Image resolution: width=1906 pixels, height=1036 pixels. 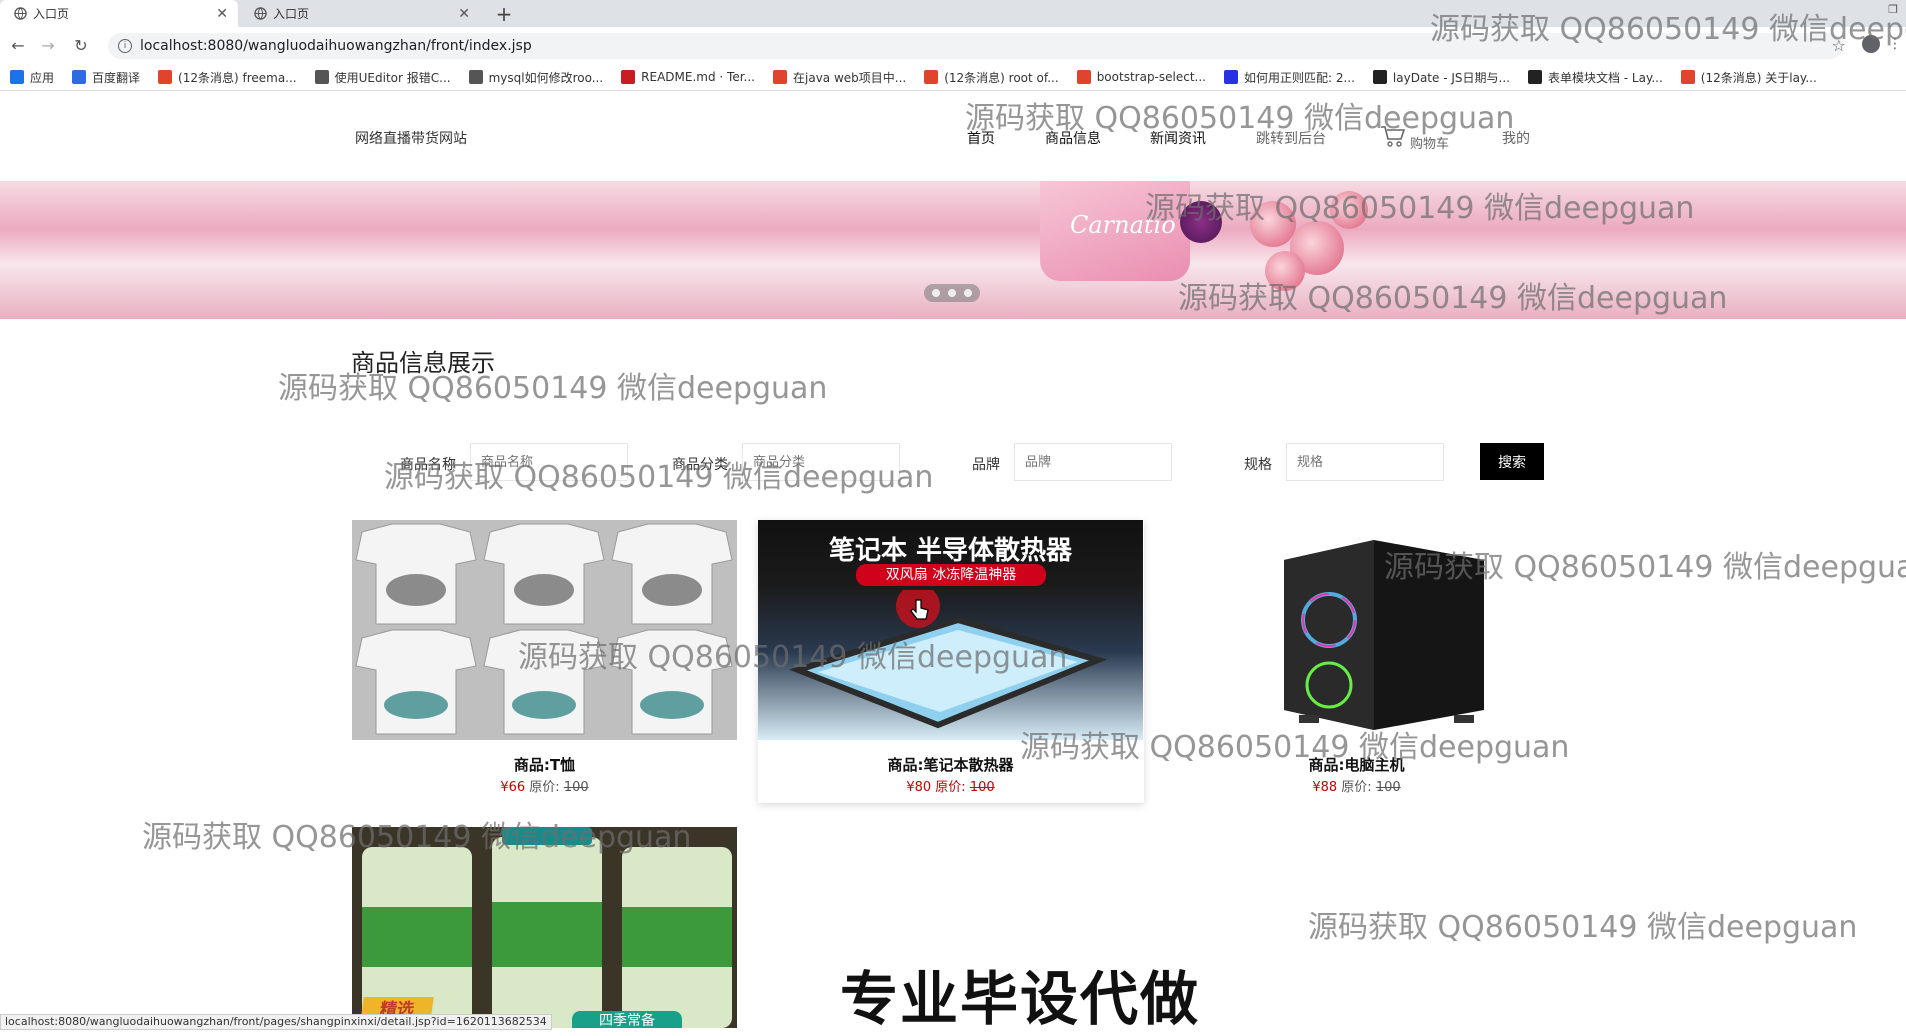 I want to click on search-button: 搜索, so click(x=1512, y=461).